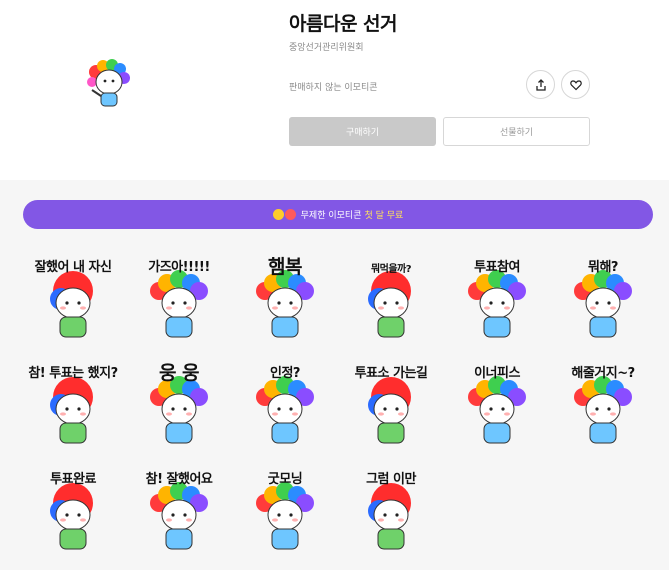 The height and width of the screenshot is (570, 669). Describe the element at coordinates (391, 269) in the screenshot. I see `sticker-caption: 뭐먹을까?` at that location.